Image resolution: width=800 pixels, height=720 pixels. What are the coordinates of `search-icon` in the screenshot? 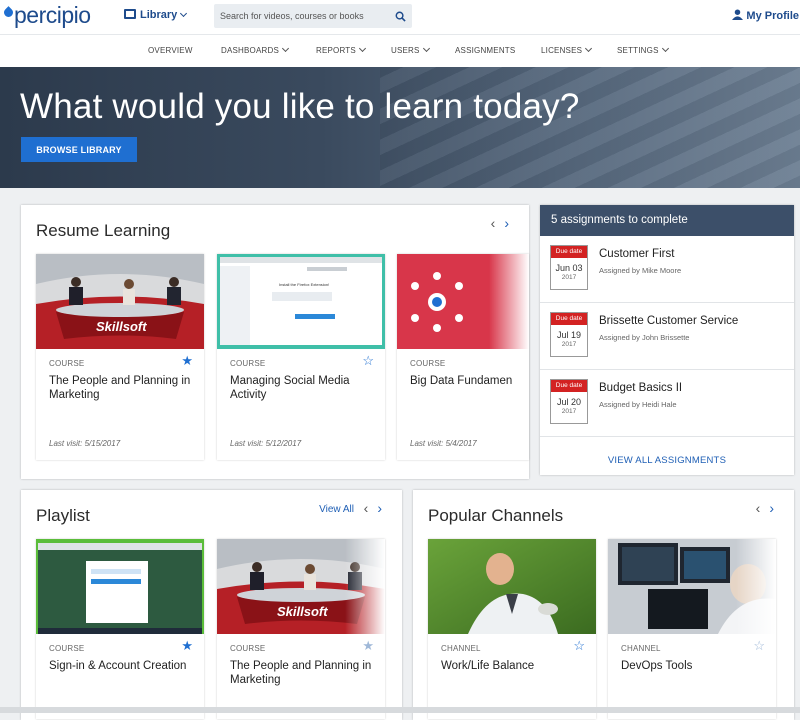 It's located at (400, 16).